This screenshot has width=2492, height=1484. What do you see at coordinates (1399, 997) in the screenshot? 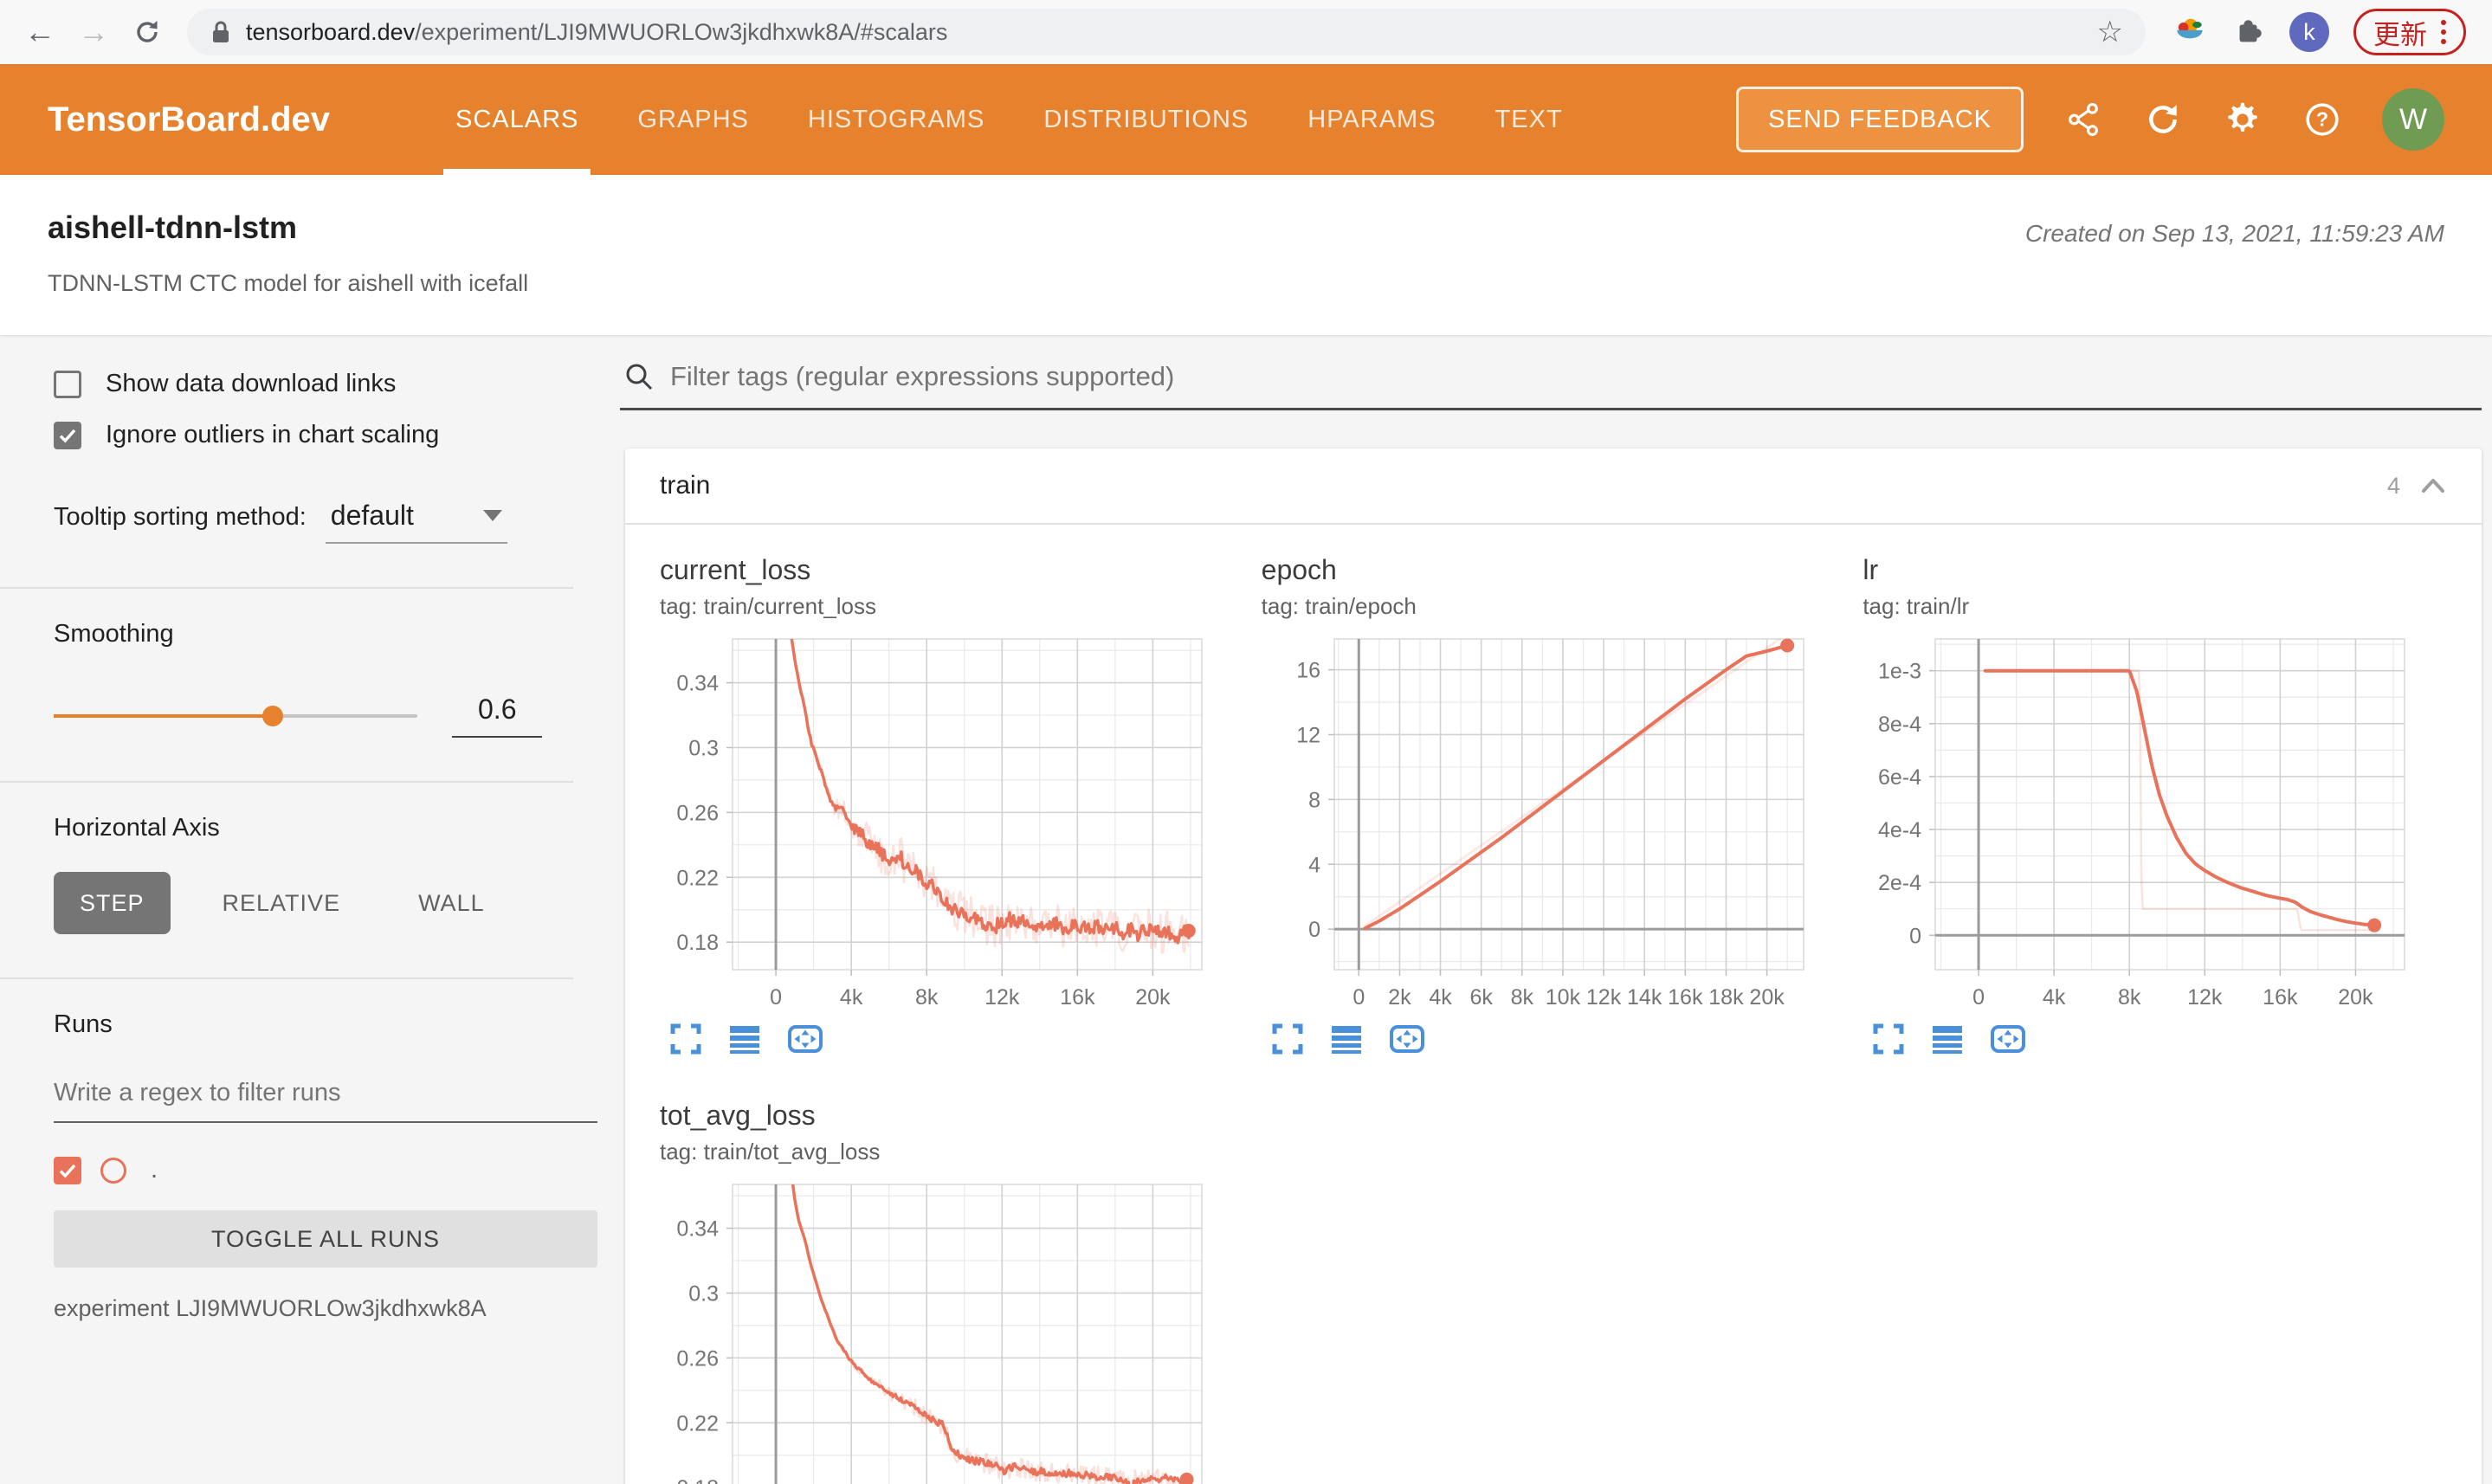
I see `svg-text: 2k` at bounding box center [1399, 997].